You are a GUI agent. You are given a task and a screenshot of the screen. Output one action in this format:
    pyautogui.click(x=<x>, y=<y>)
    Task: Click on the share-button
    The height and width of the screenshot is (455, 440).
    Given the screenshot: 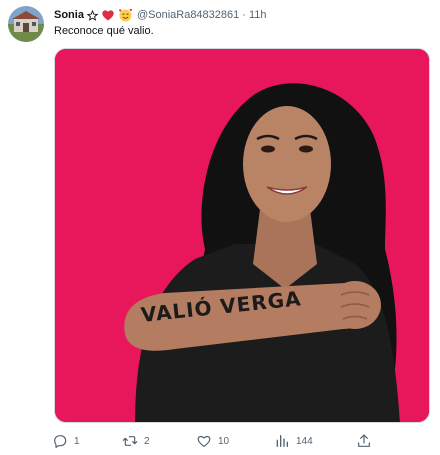 What is the action you would take?
    pyautogui.click(x=364, y=441)
    